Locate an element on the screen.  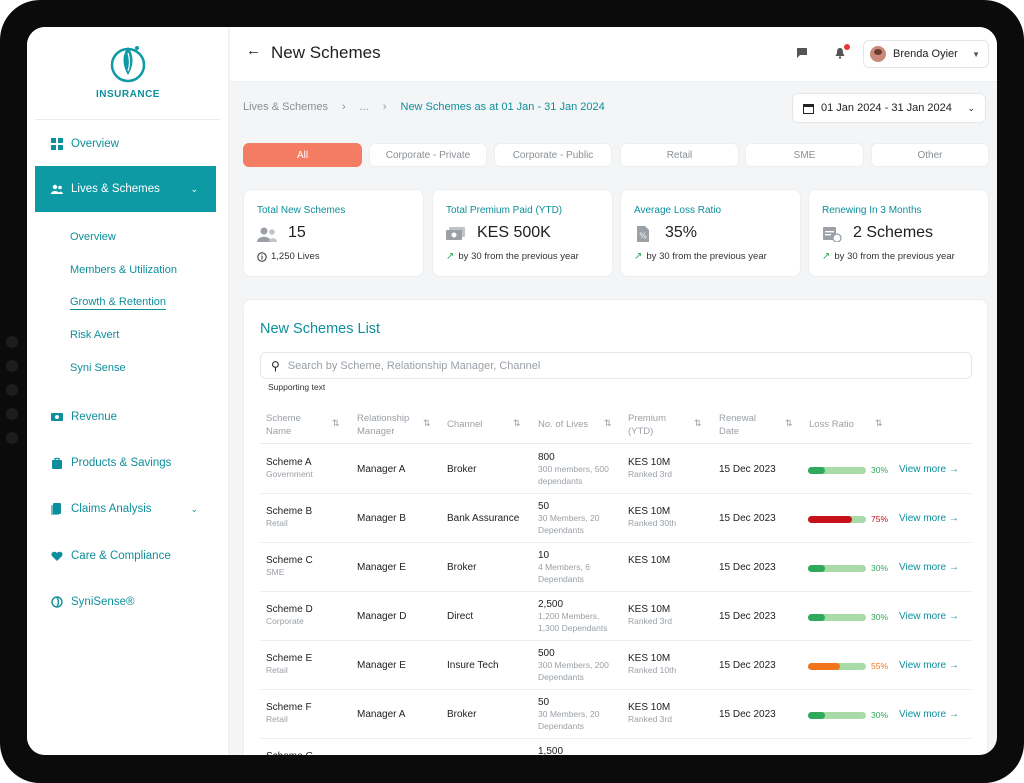
channel-cell: Bank Assurance is located at coordinates (483, 518).